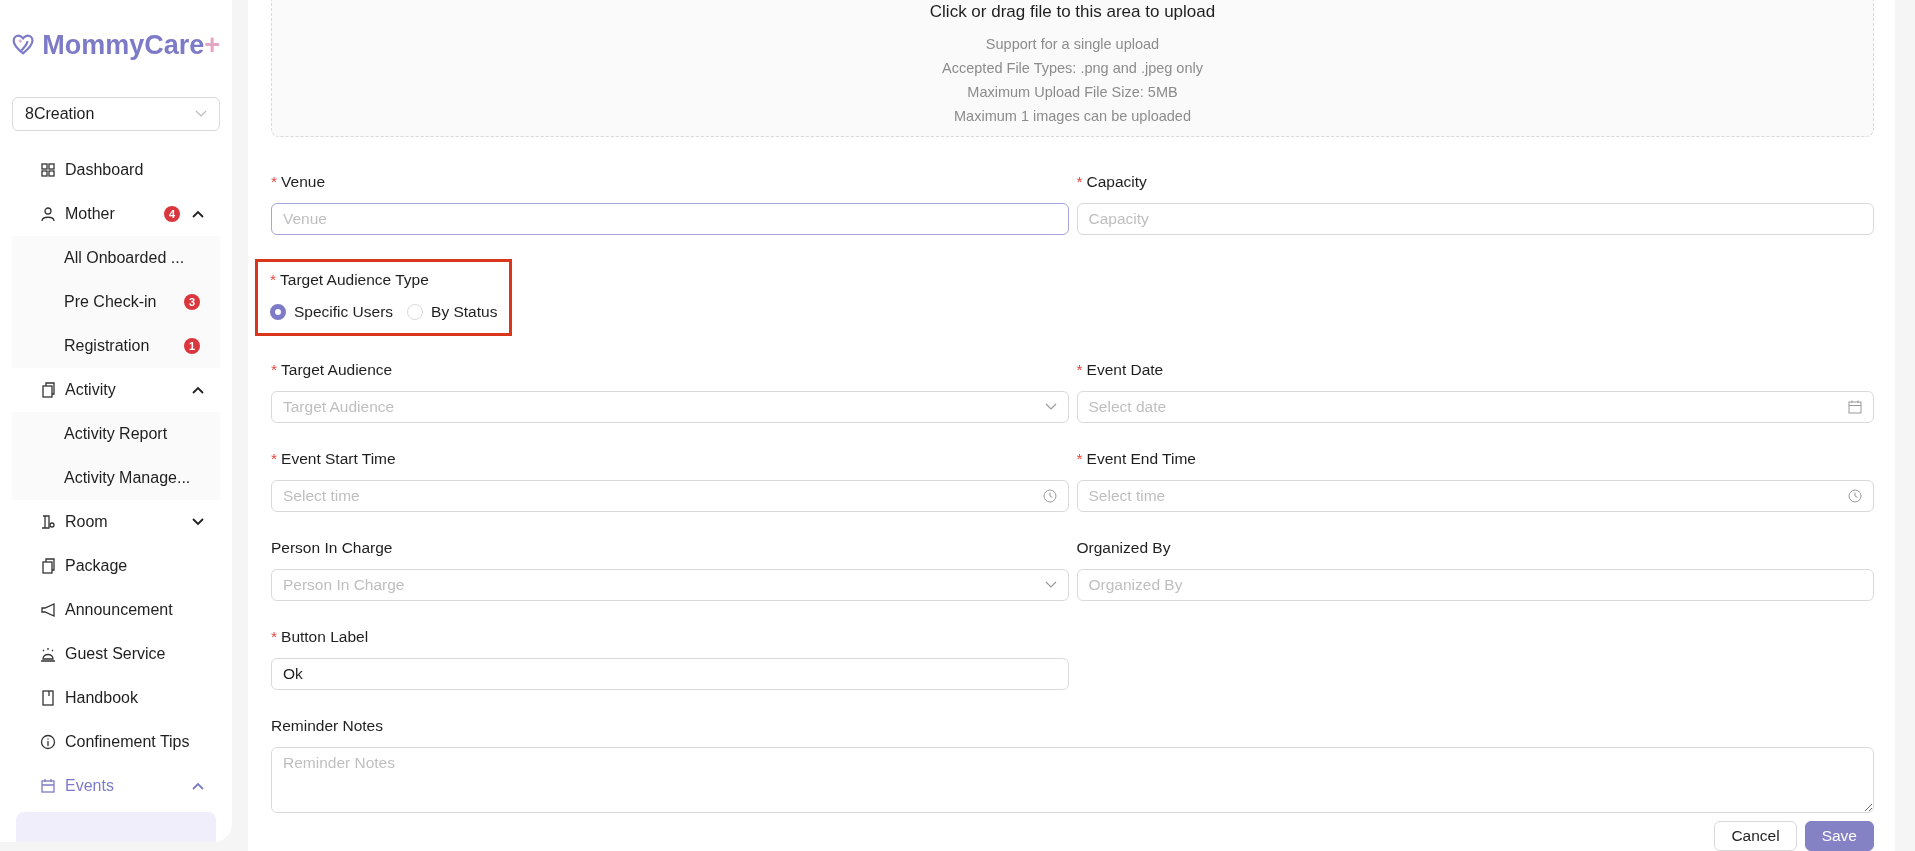 The image size is (1915, 851). I want to click on upload-hint: Maximum Upload File Size: 5MB, so click(1072, 92).